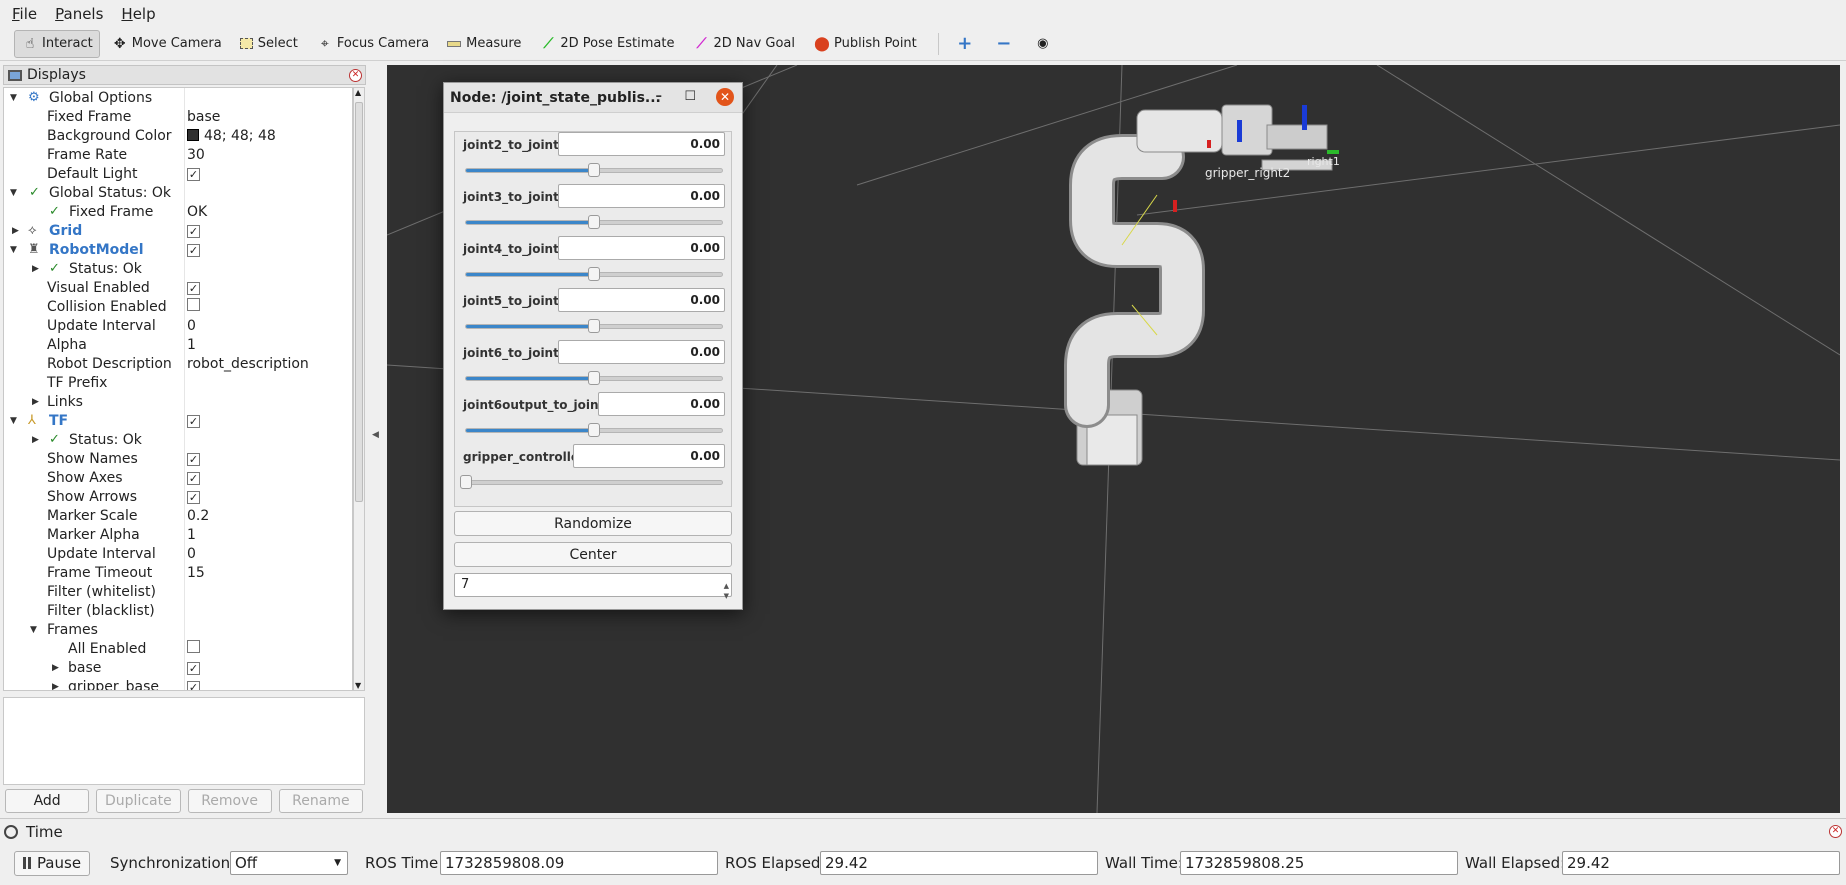  I want to click on duplicate-button: Duplicate, so click(138, 801).